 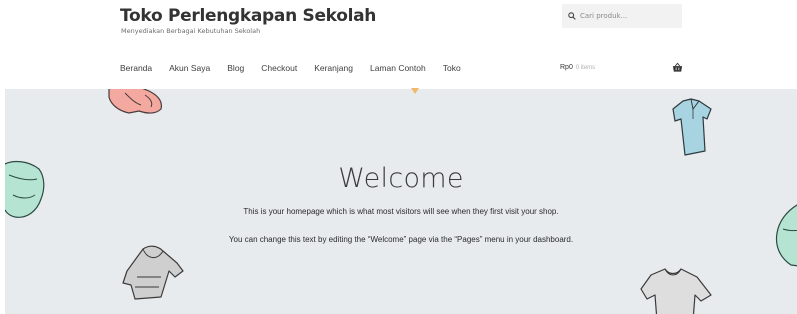 What do you see at coordinates (235, 68) in the screenshot?
I see `nav-item-blog: Blog` at bounding box center [235, 68].